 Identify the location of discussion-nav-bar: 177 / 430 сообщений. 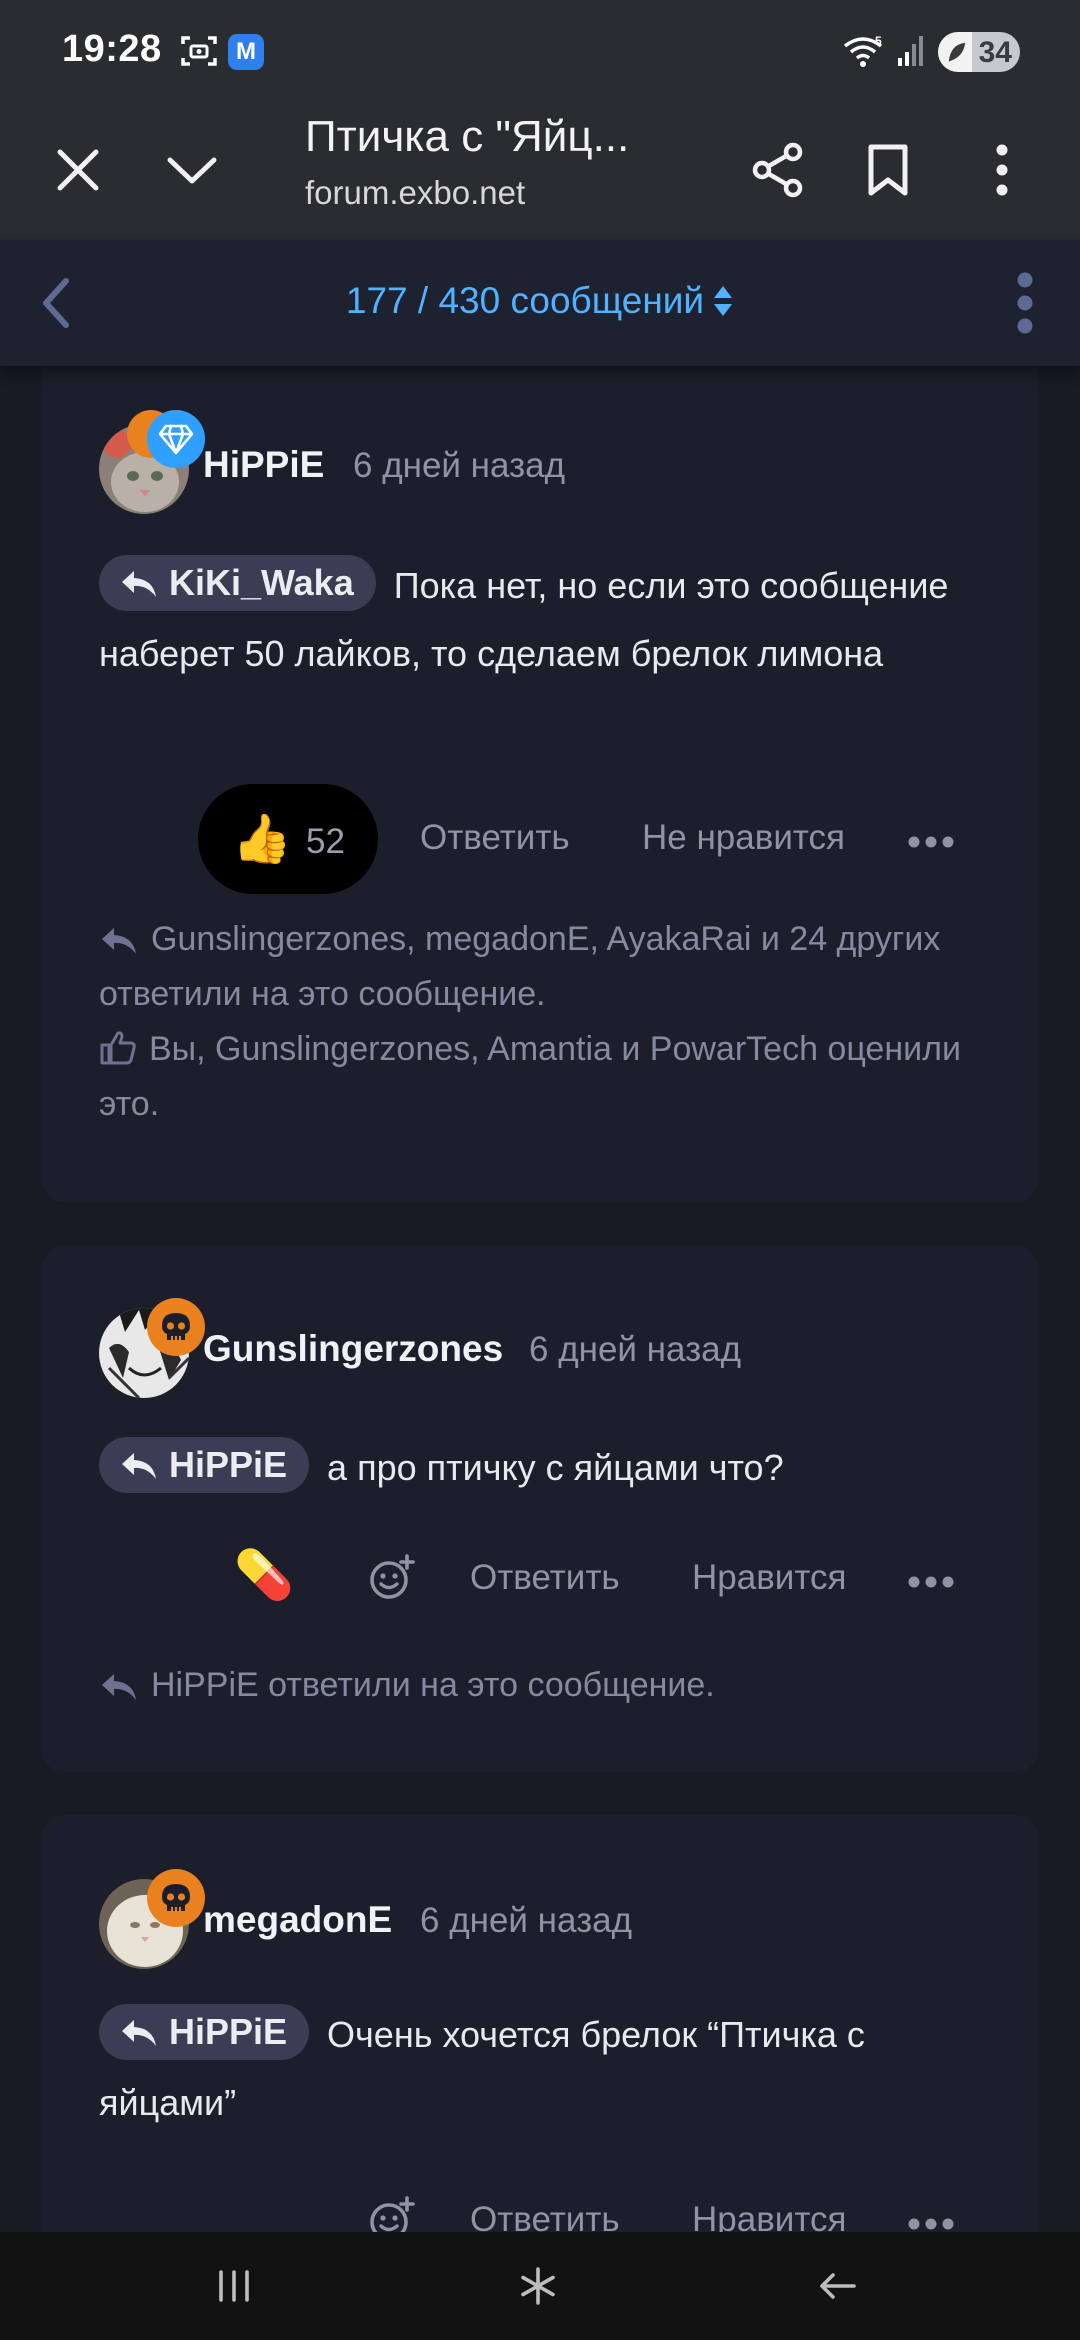
(540, 303).